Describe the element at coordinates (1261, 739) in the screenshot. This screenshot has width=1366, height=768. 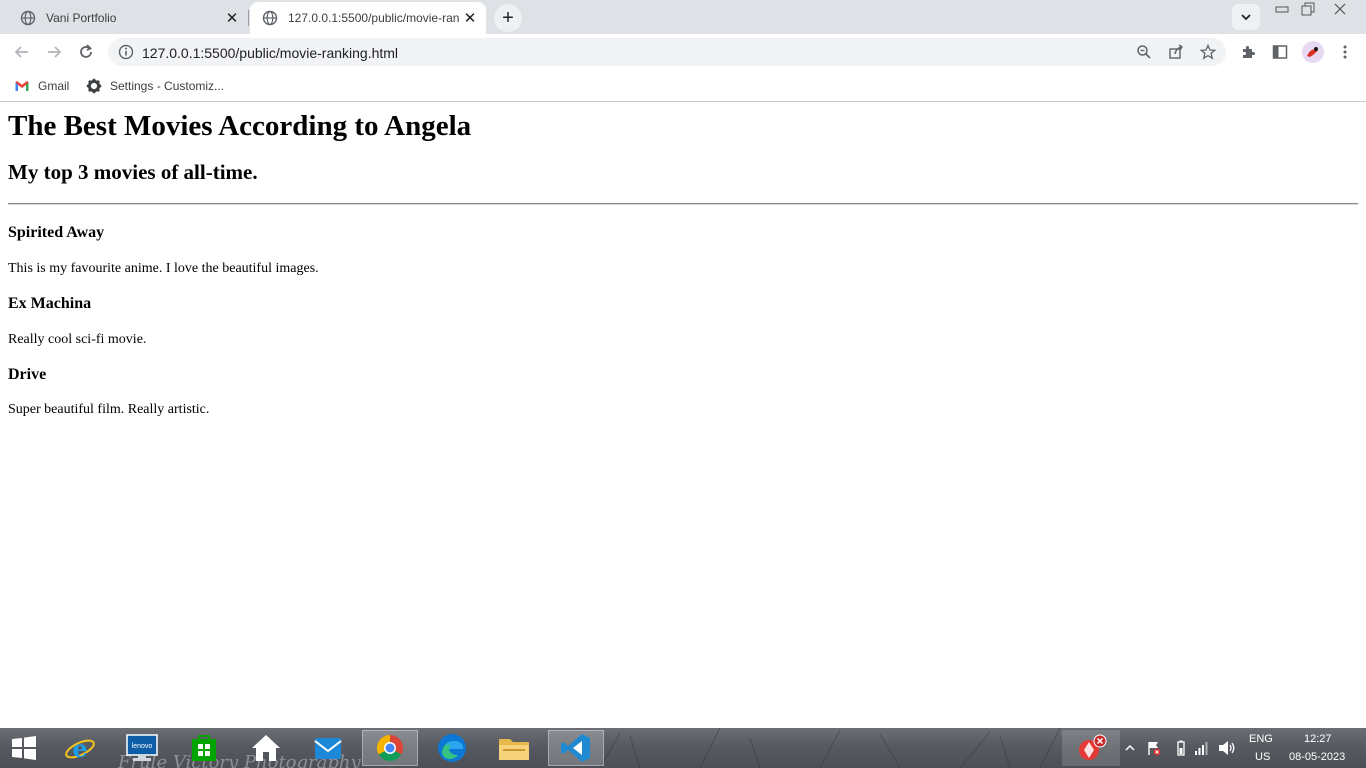
I see `language-indicator: ENG` at that location.